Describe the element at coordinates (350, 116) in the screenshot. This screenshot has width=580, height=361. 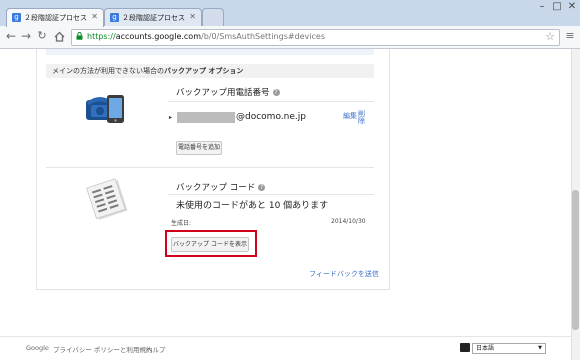
I see `edit-link: 編集` at that location.